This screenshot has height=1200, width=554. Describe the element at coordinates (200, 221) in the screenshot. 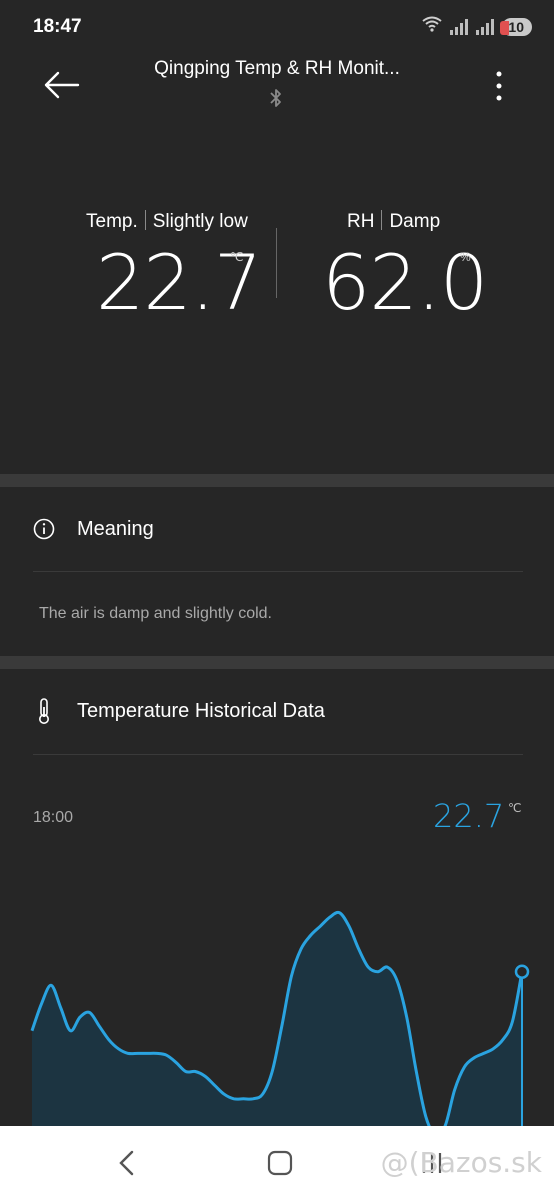

I see `temp-state: Slightly low` at that location.